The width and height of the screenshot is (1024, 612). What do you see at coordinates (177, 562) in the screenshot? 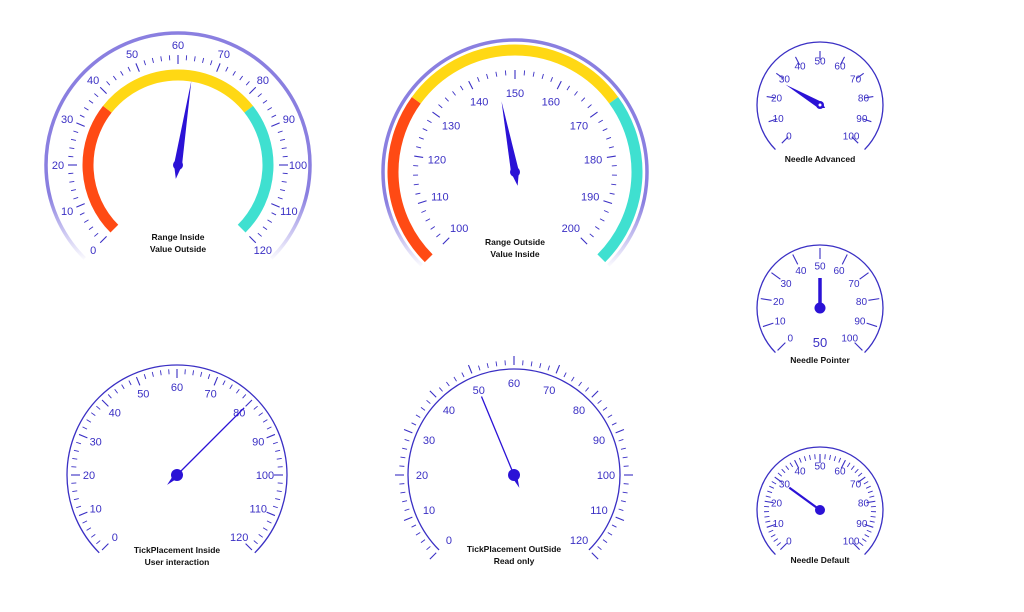
I see `gauge-caption-secondary: User interaction` at bounding box center [177, 562].